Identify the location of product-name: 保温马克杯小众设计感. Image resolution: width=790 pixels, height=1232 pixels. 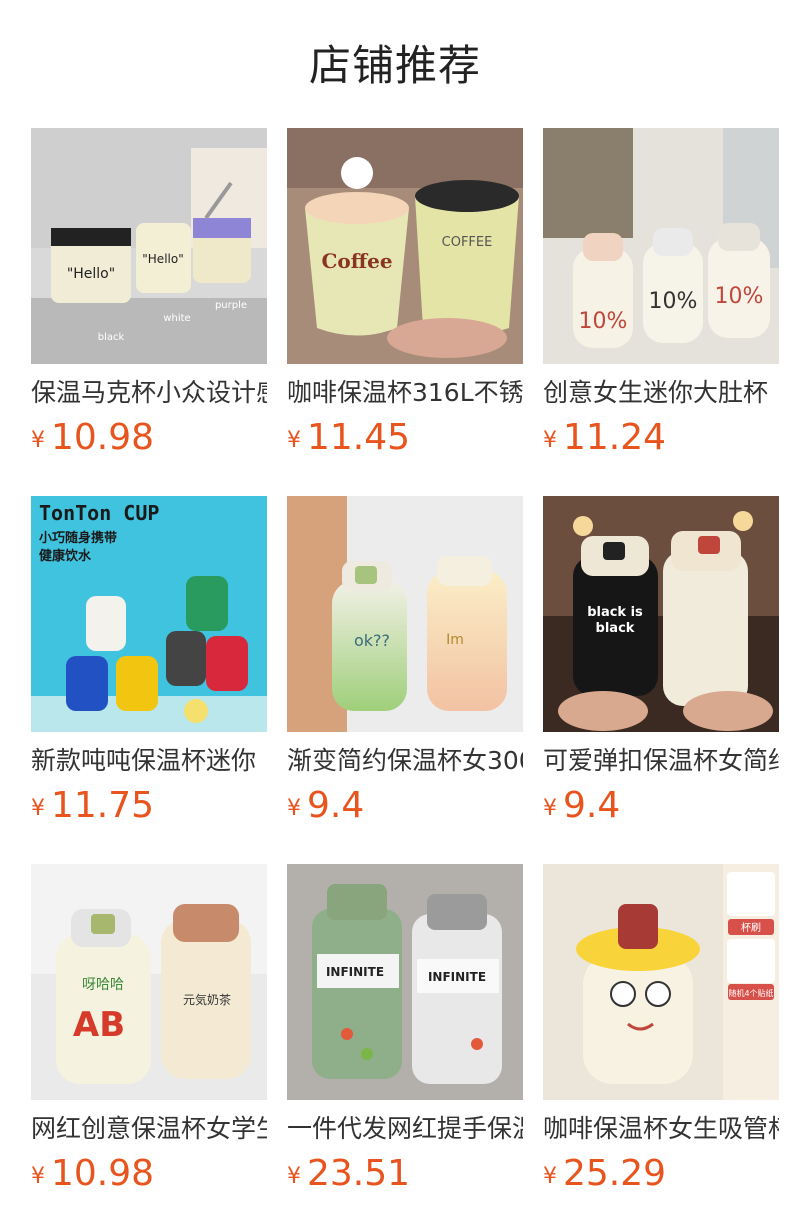
(149, 393).